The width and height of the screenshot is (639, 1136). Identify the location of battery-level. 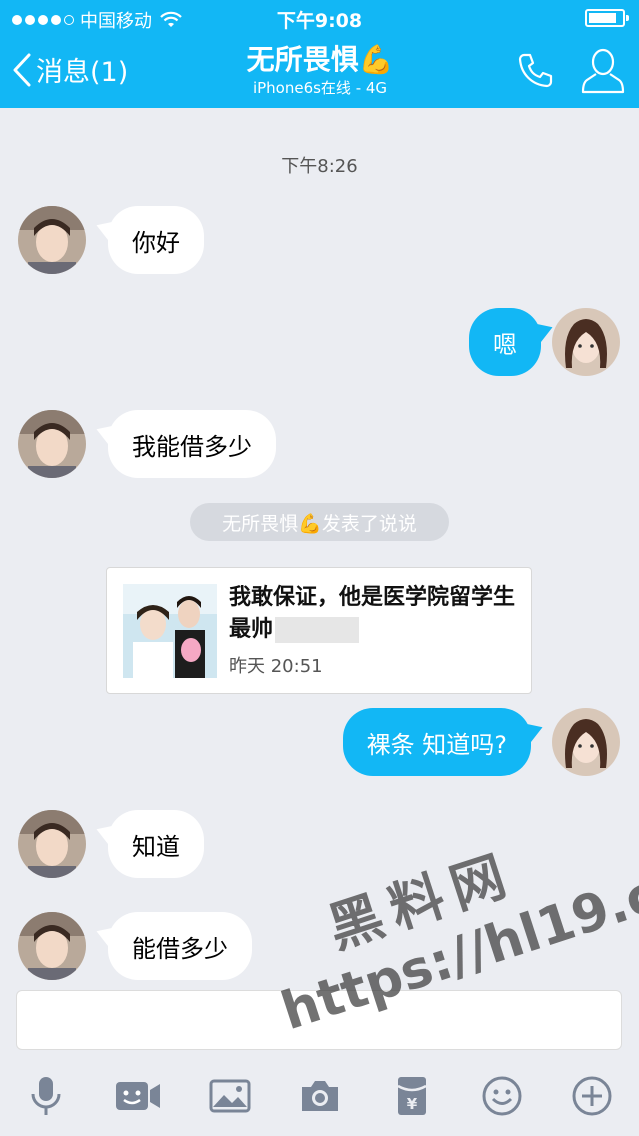
(602, 18).